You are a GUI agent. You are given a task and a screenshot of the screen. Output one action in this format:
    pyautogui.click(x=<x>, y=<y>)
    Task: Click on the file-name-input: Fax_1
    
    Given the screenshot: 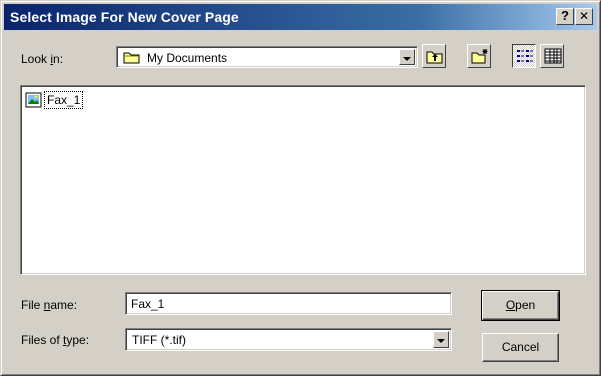 What is the action you would take?
    pyautogui.click(x=288, y=303)
    